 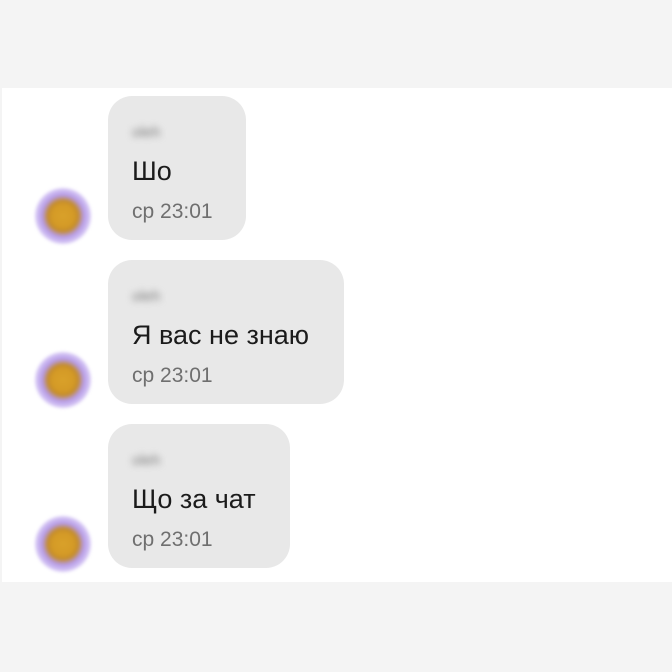 I want to click on message-text: Я вас не знаю, so click(x=221, y=335).